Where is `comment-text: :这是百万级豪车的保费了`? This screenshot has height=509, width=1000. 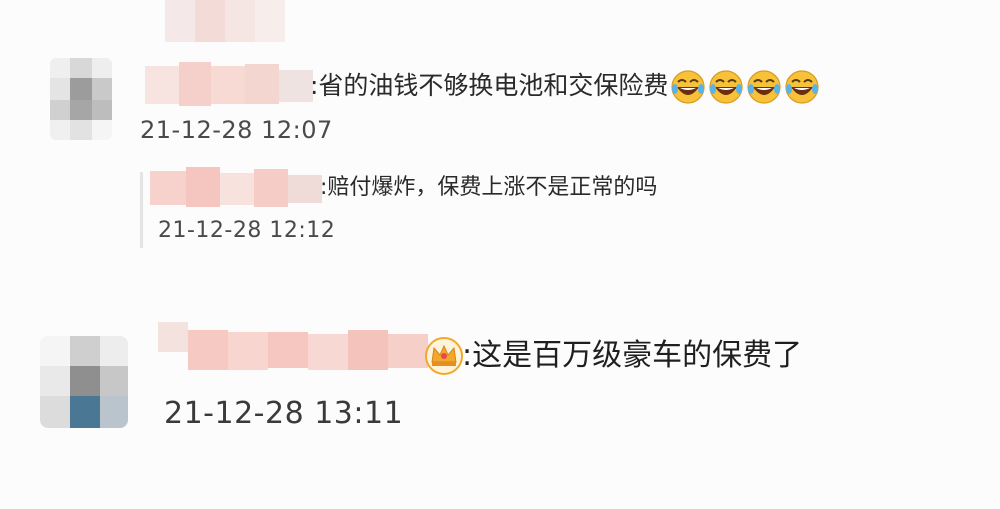 comment-text: :这是百万级豪车的保费了 is located at coordinates (632, 355).